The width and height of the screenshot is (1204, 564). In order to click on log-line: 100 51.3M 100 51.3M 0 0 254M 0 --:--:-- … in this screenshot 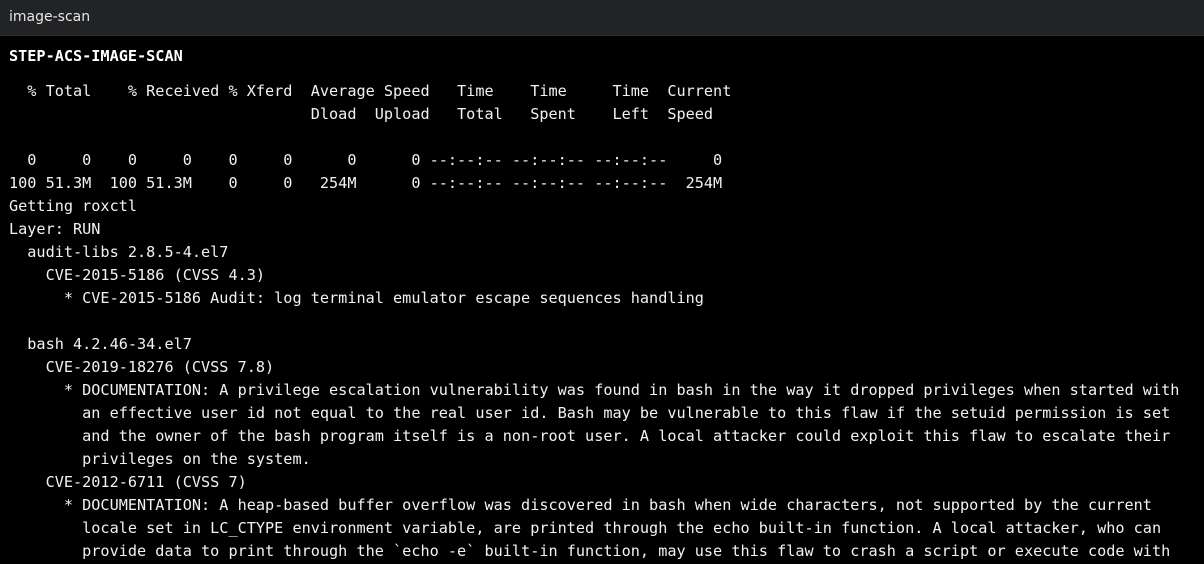, I will do `click(366, 183)`.